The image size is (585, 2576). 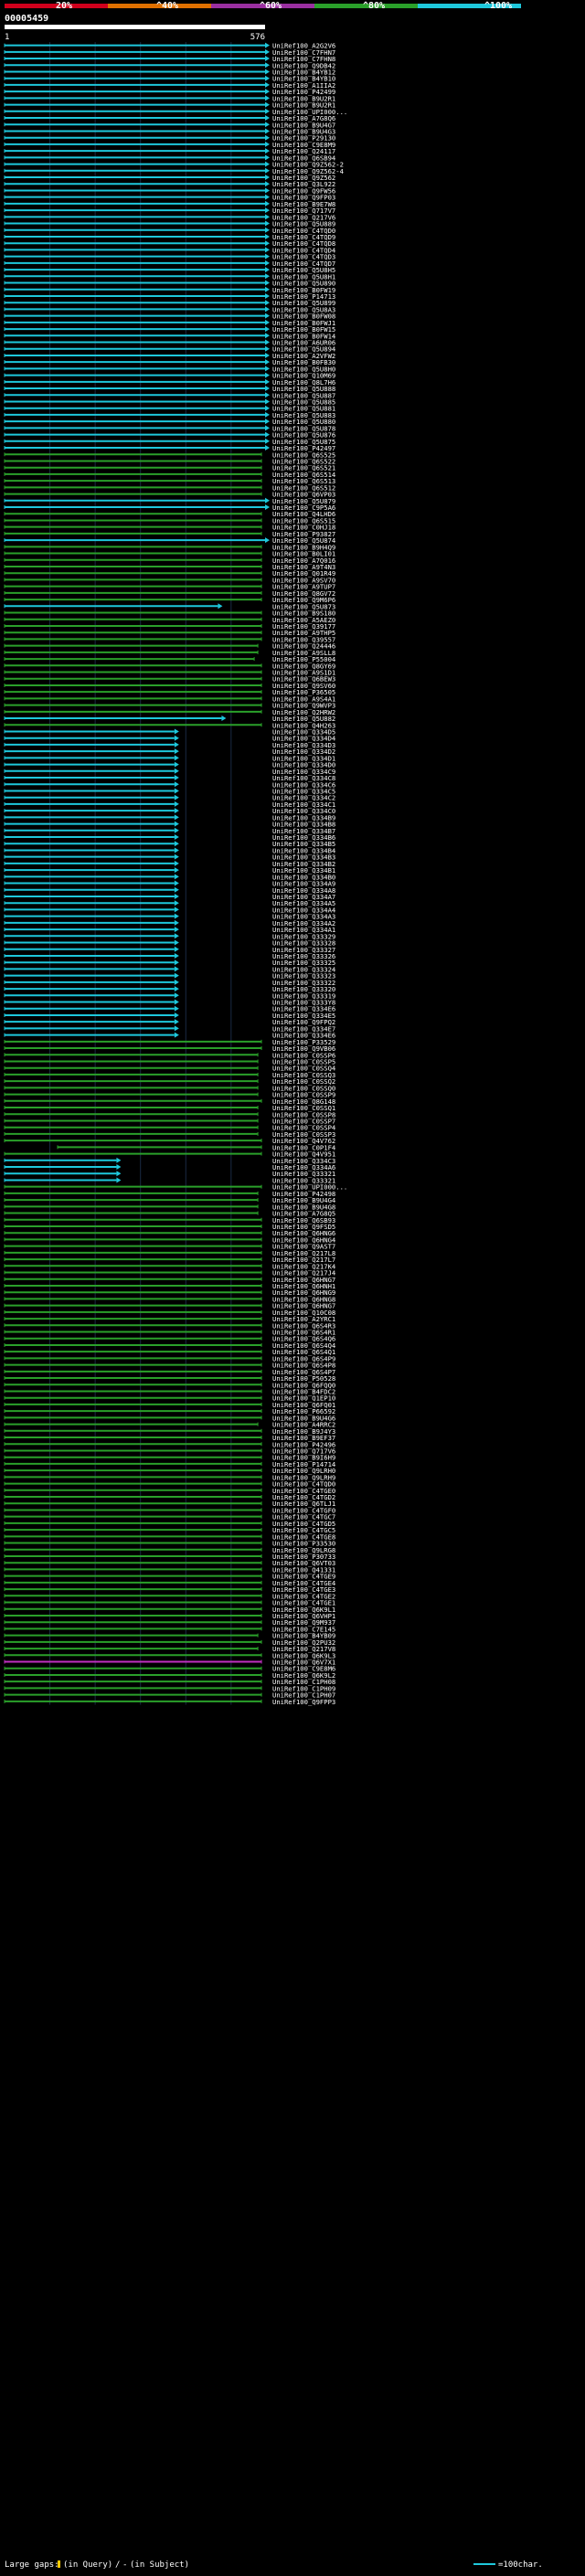 I want to click on query-end-label: 576, so click(x=257, y=37).